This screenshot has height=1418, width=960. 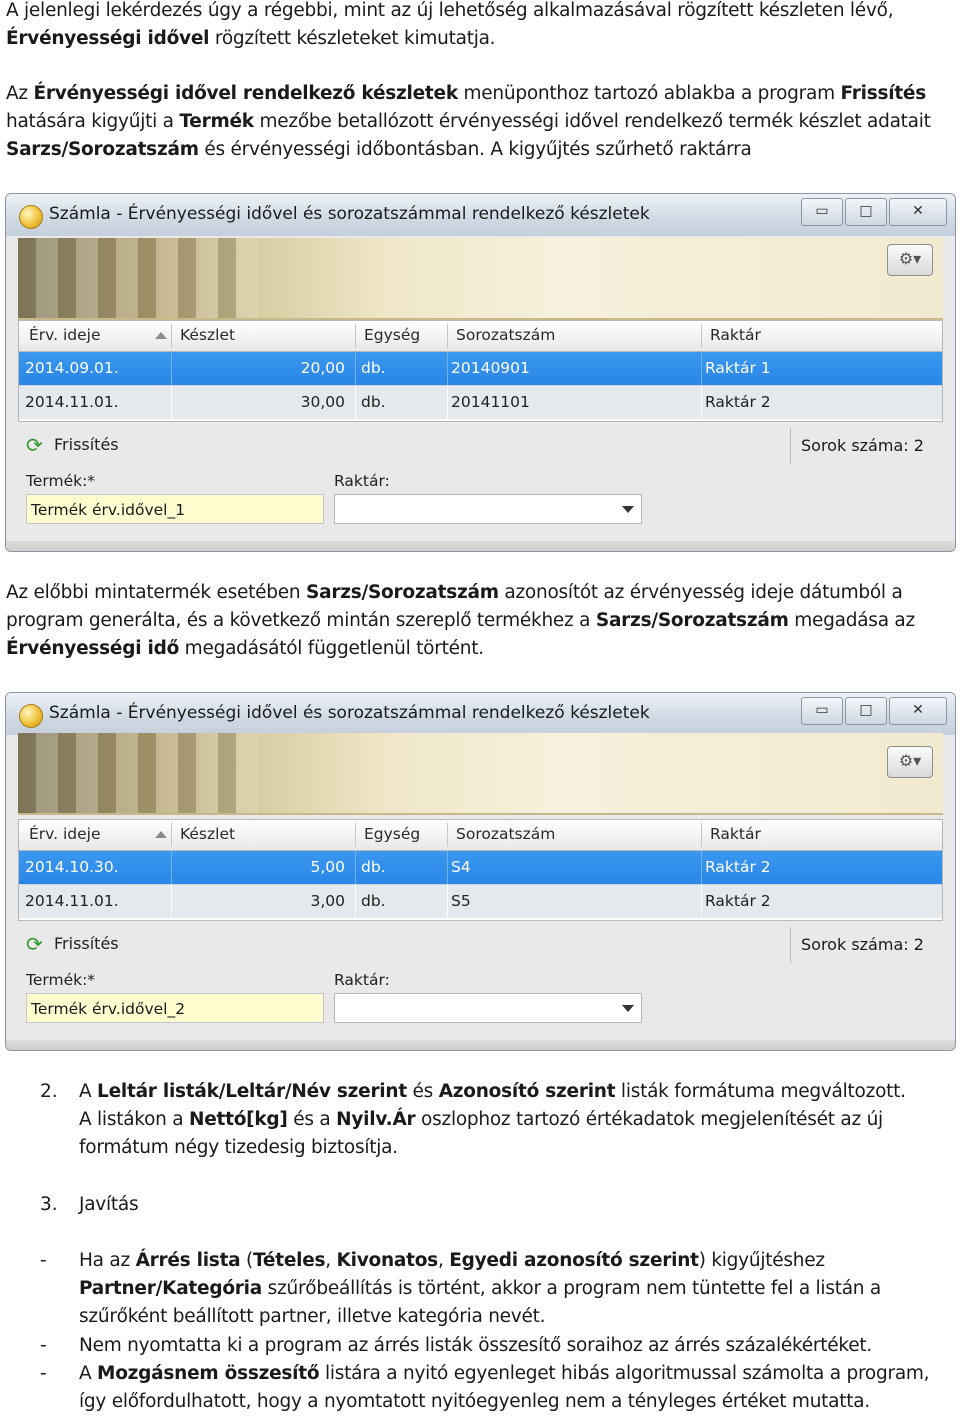 What do you see at coordinates (480, 368) in the screenshot?
I see `table-row: 2014.09.01. 20,00 db. 20140901 Raktár 1` at bounding box center [480, 368].